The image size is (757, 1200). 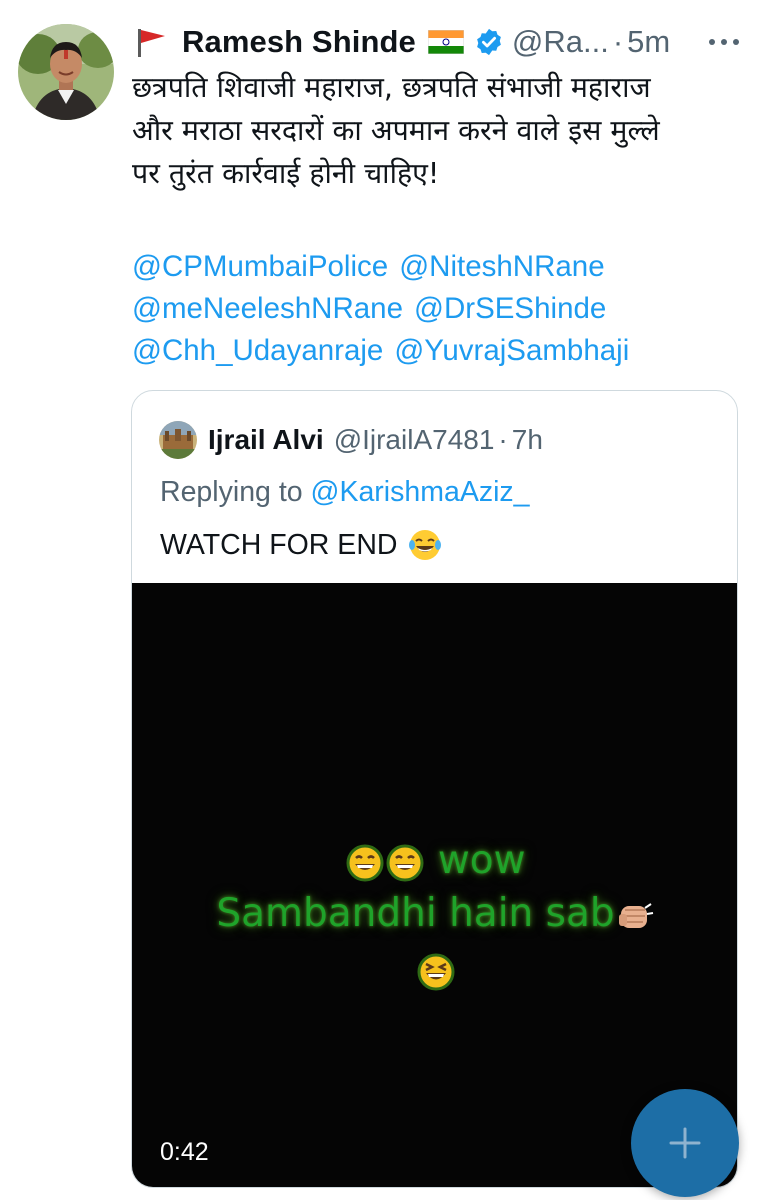 What do you see at coordinates (434, 860) in the screenshot?
I see `video-caption-line: wow` at bounding box center [434, 860].